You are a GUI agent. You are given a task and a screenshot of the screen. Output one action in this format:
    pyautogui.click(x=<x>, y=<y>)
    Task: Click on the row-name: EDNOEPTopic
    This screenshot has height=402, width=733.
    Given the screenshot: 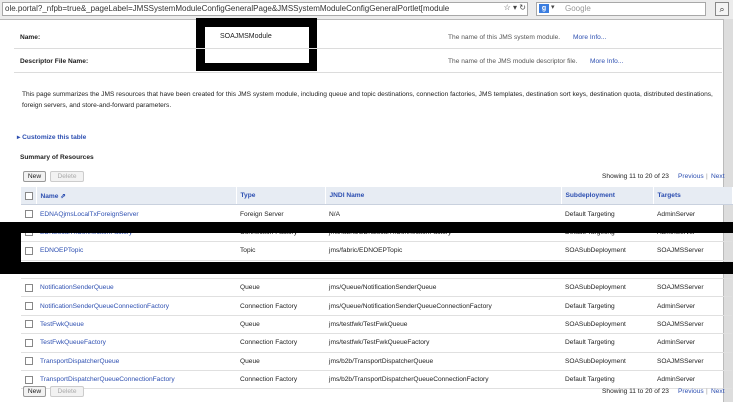 What is the action you would take?
    pyautogui.click(x=136, y=251)
    